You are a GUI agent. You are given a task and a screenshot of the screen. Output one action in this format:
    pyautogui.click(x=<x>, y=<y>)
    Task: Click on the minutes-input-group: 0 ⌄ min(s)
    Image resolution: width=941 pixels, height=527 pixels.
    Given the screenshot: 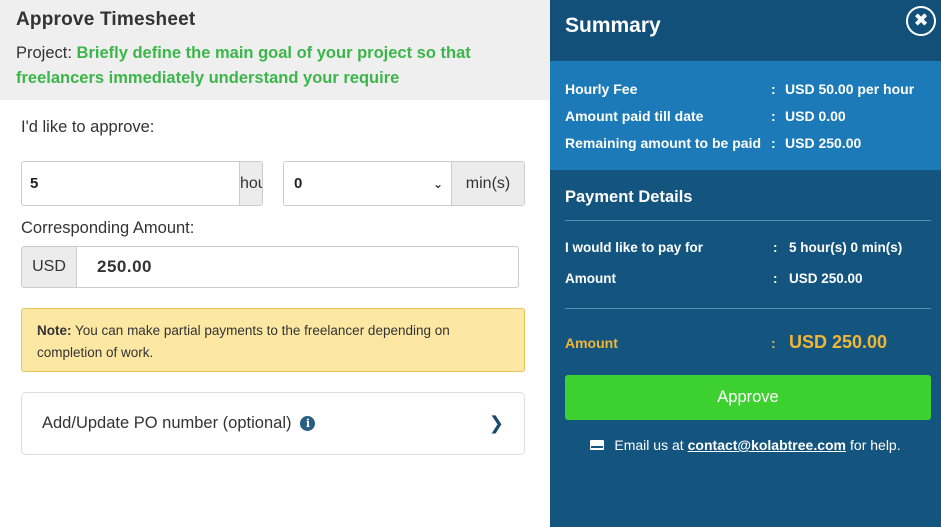 What is the action you would take?
    pyautogui.click(x=404, y=183)
    